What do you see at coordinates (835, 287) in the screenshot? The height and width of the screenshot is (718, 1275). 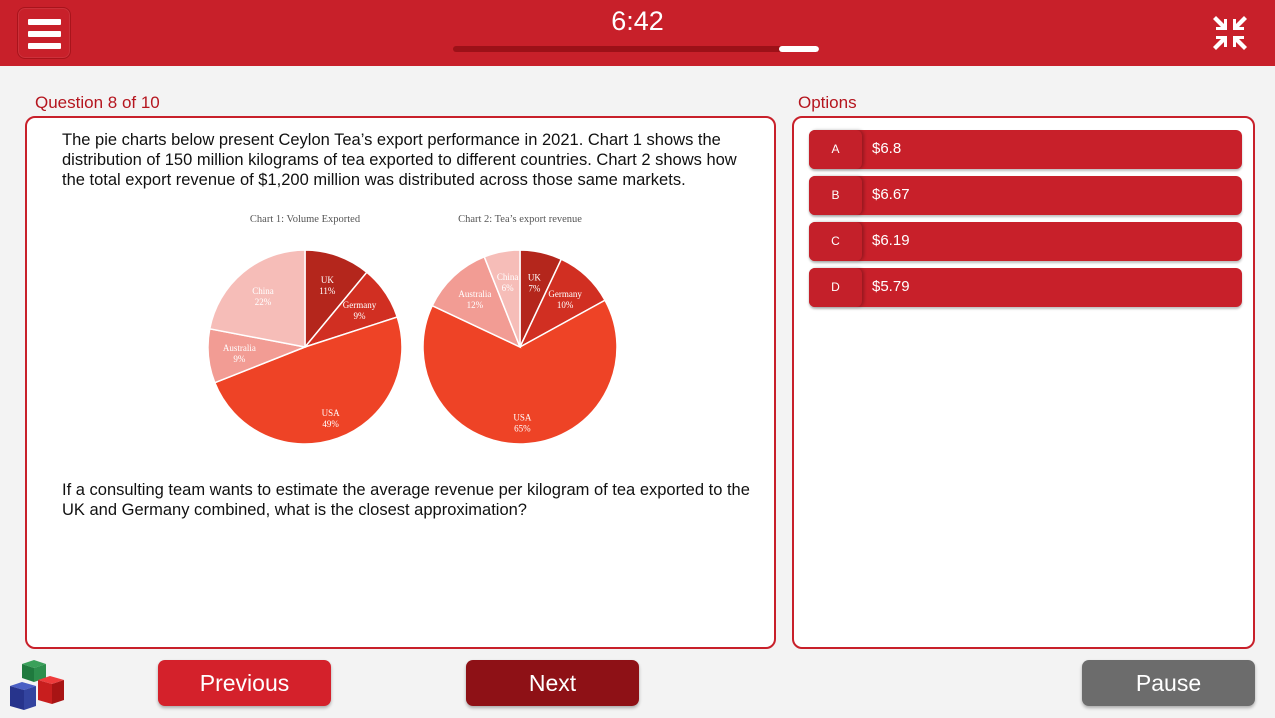 I see `option-letter: D` at bounding box center [835, 287].